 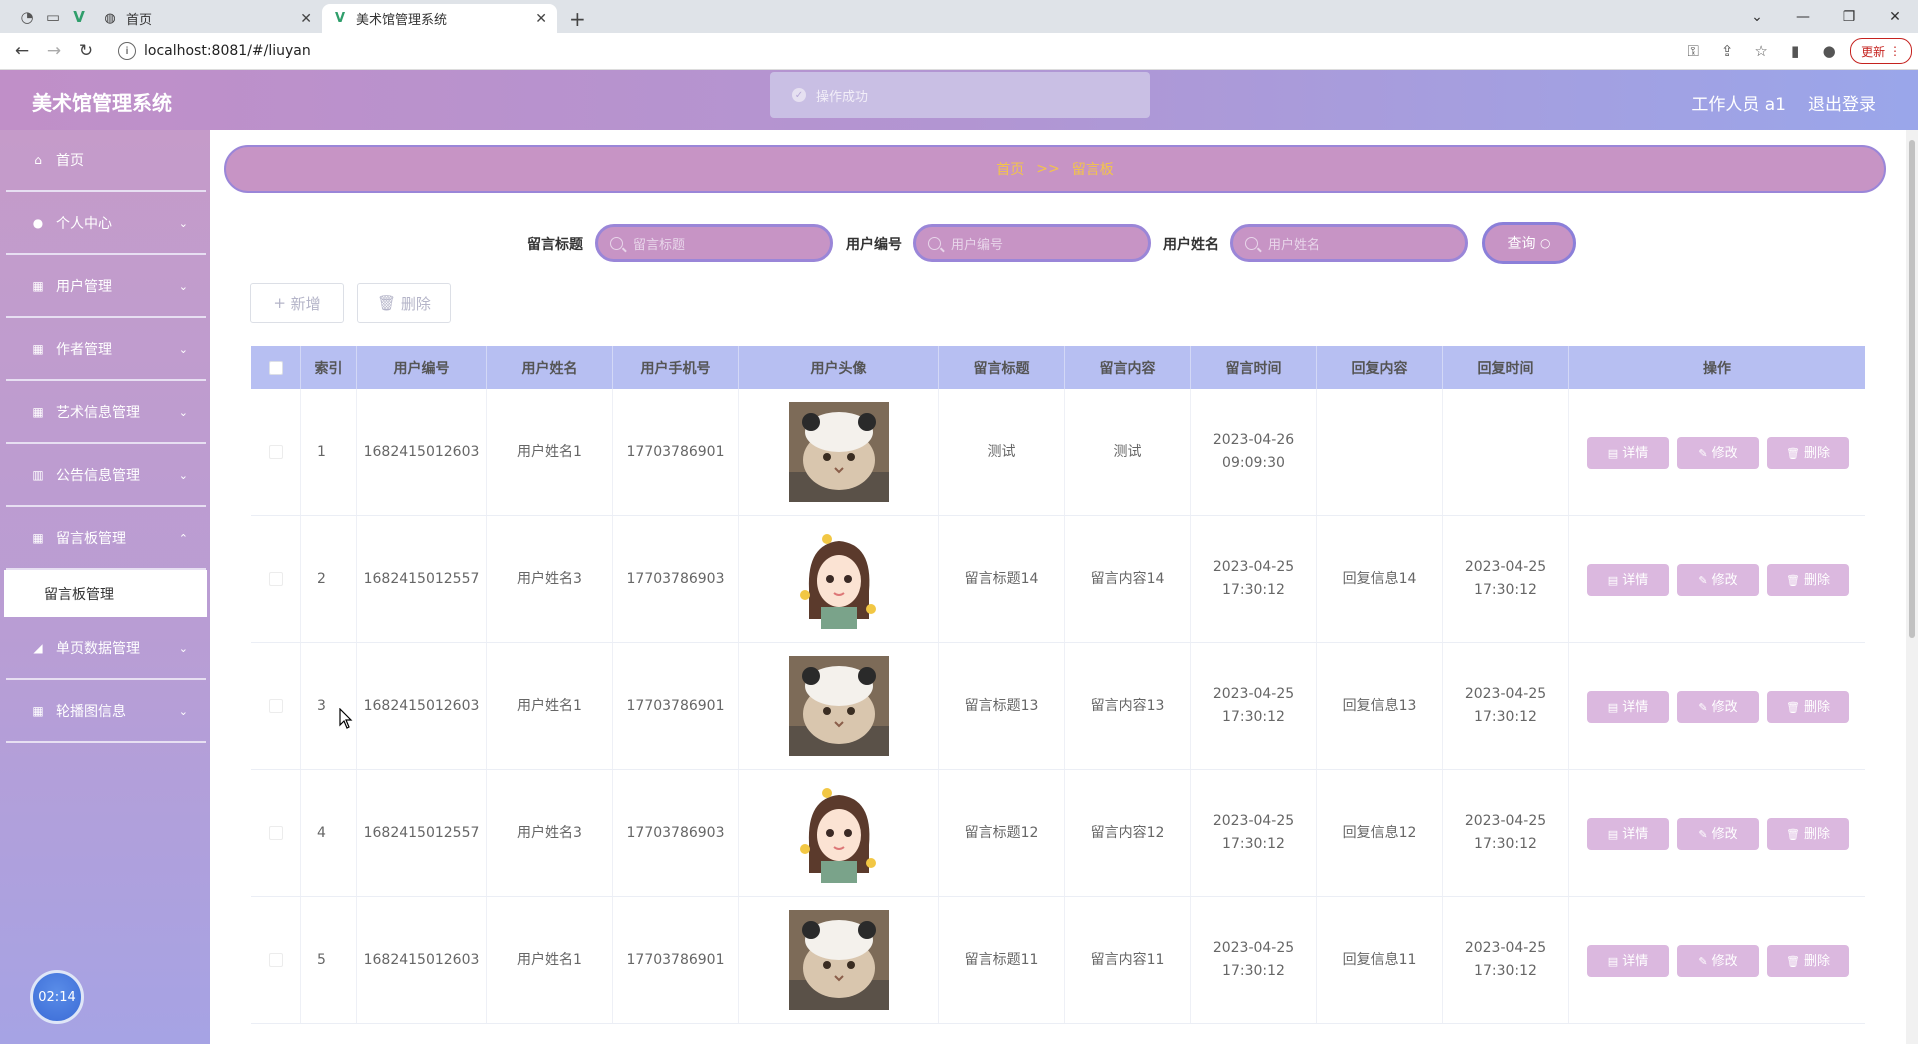 What do you see at coordinates (53, 16) in the screenshot?
I see `browser-tab-strip-icon: ▭` at bounding box center [53, 16].